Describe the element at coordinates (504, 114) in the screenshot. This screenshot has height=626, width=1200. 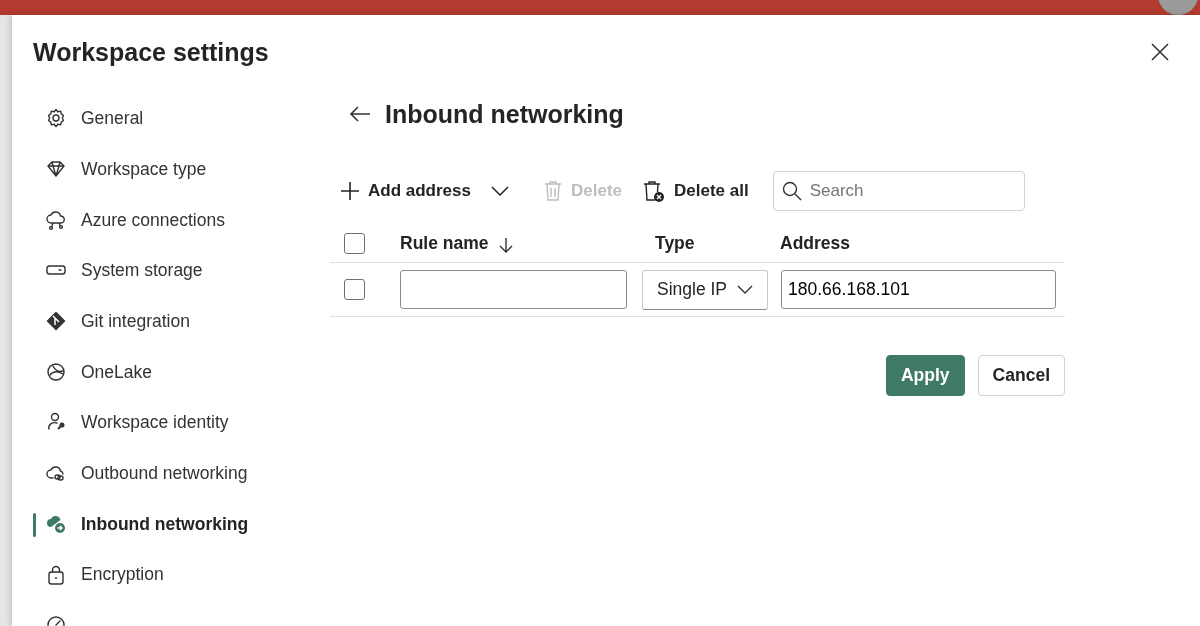
I see `page-title: Inbound networking` at that location.